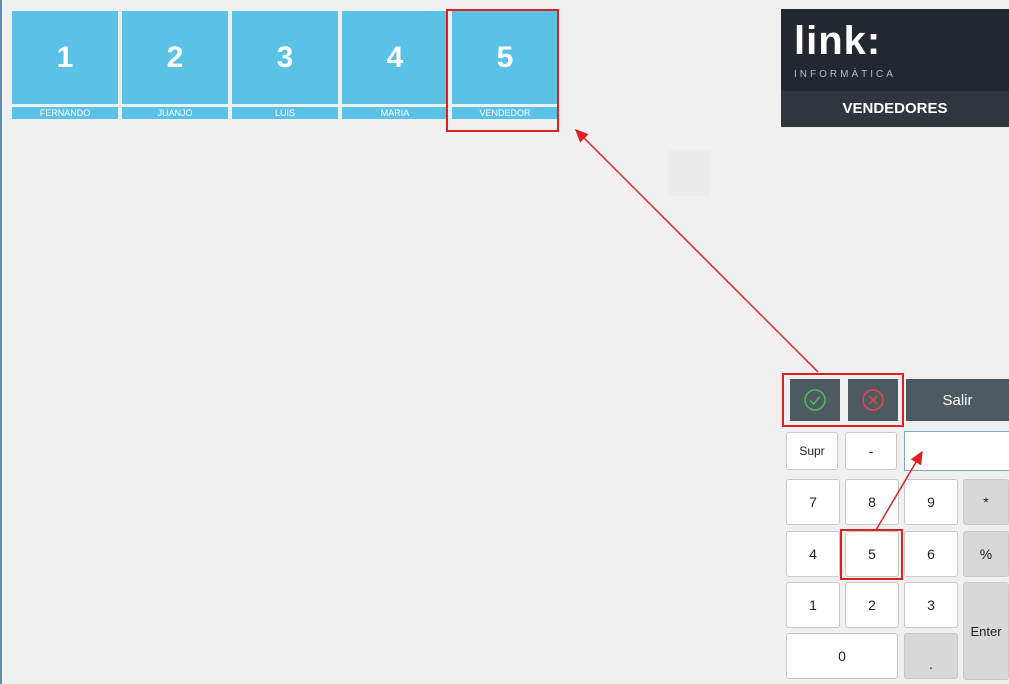 Image resolution: width=1009 pixels, height=684 pixels. What do you see at coordinates (696, 250) in the screenshot?
I see `annotation-arrow-actions-to-tile` at bounding box center [696, 250].